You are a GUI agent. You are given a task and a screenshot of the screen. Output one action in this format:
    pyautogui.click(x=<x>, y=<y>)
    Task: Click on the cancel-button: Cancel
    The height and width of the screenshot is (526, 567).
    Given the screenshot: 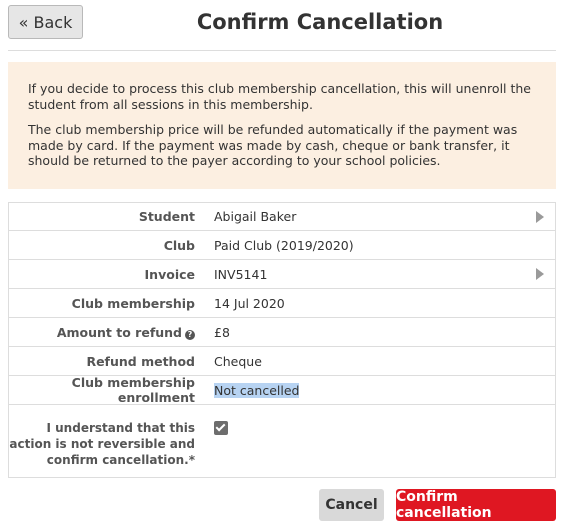 What is the action you would take?
    pyautogui.click(x=351, y=505)
    